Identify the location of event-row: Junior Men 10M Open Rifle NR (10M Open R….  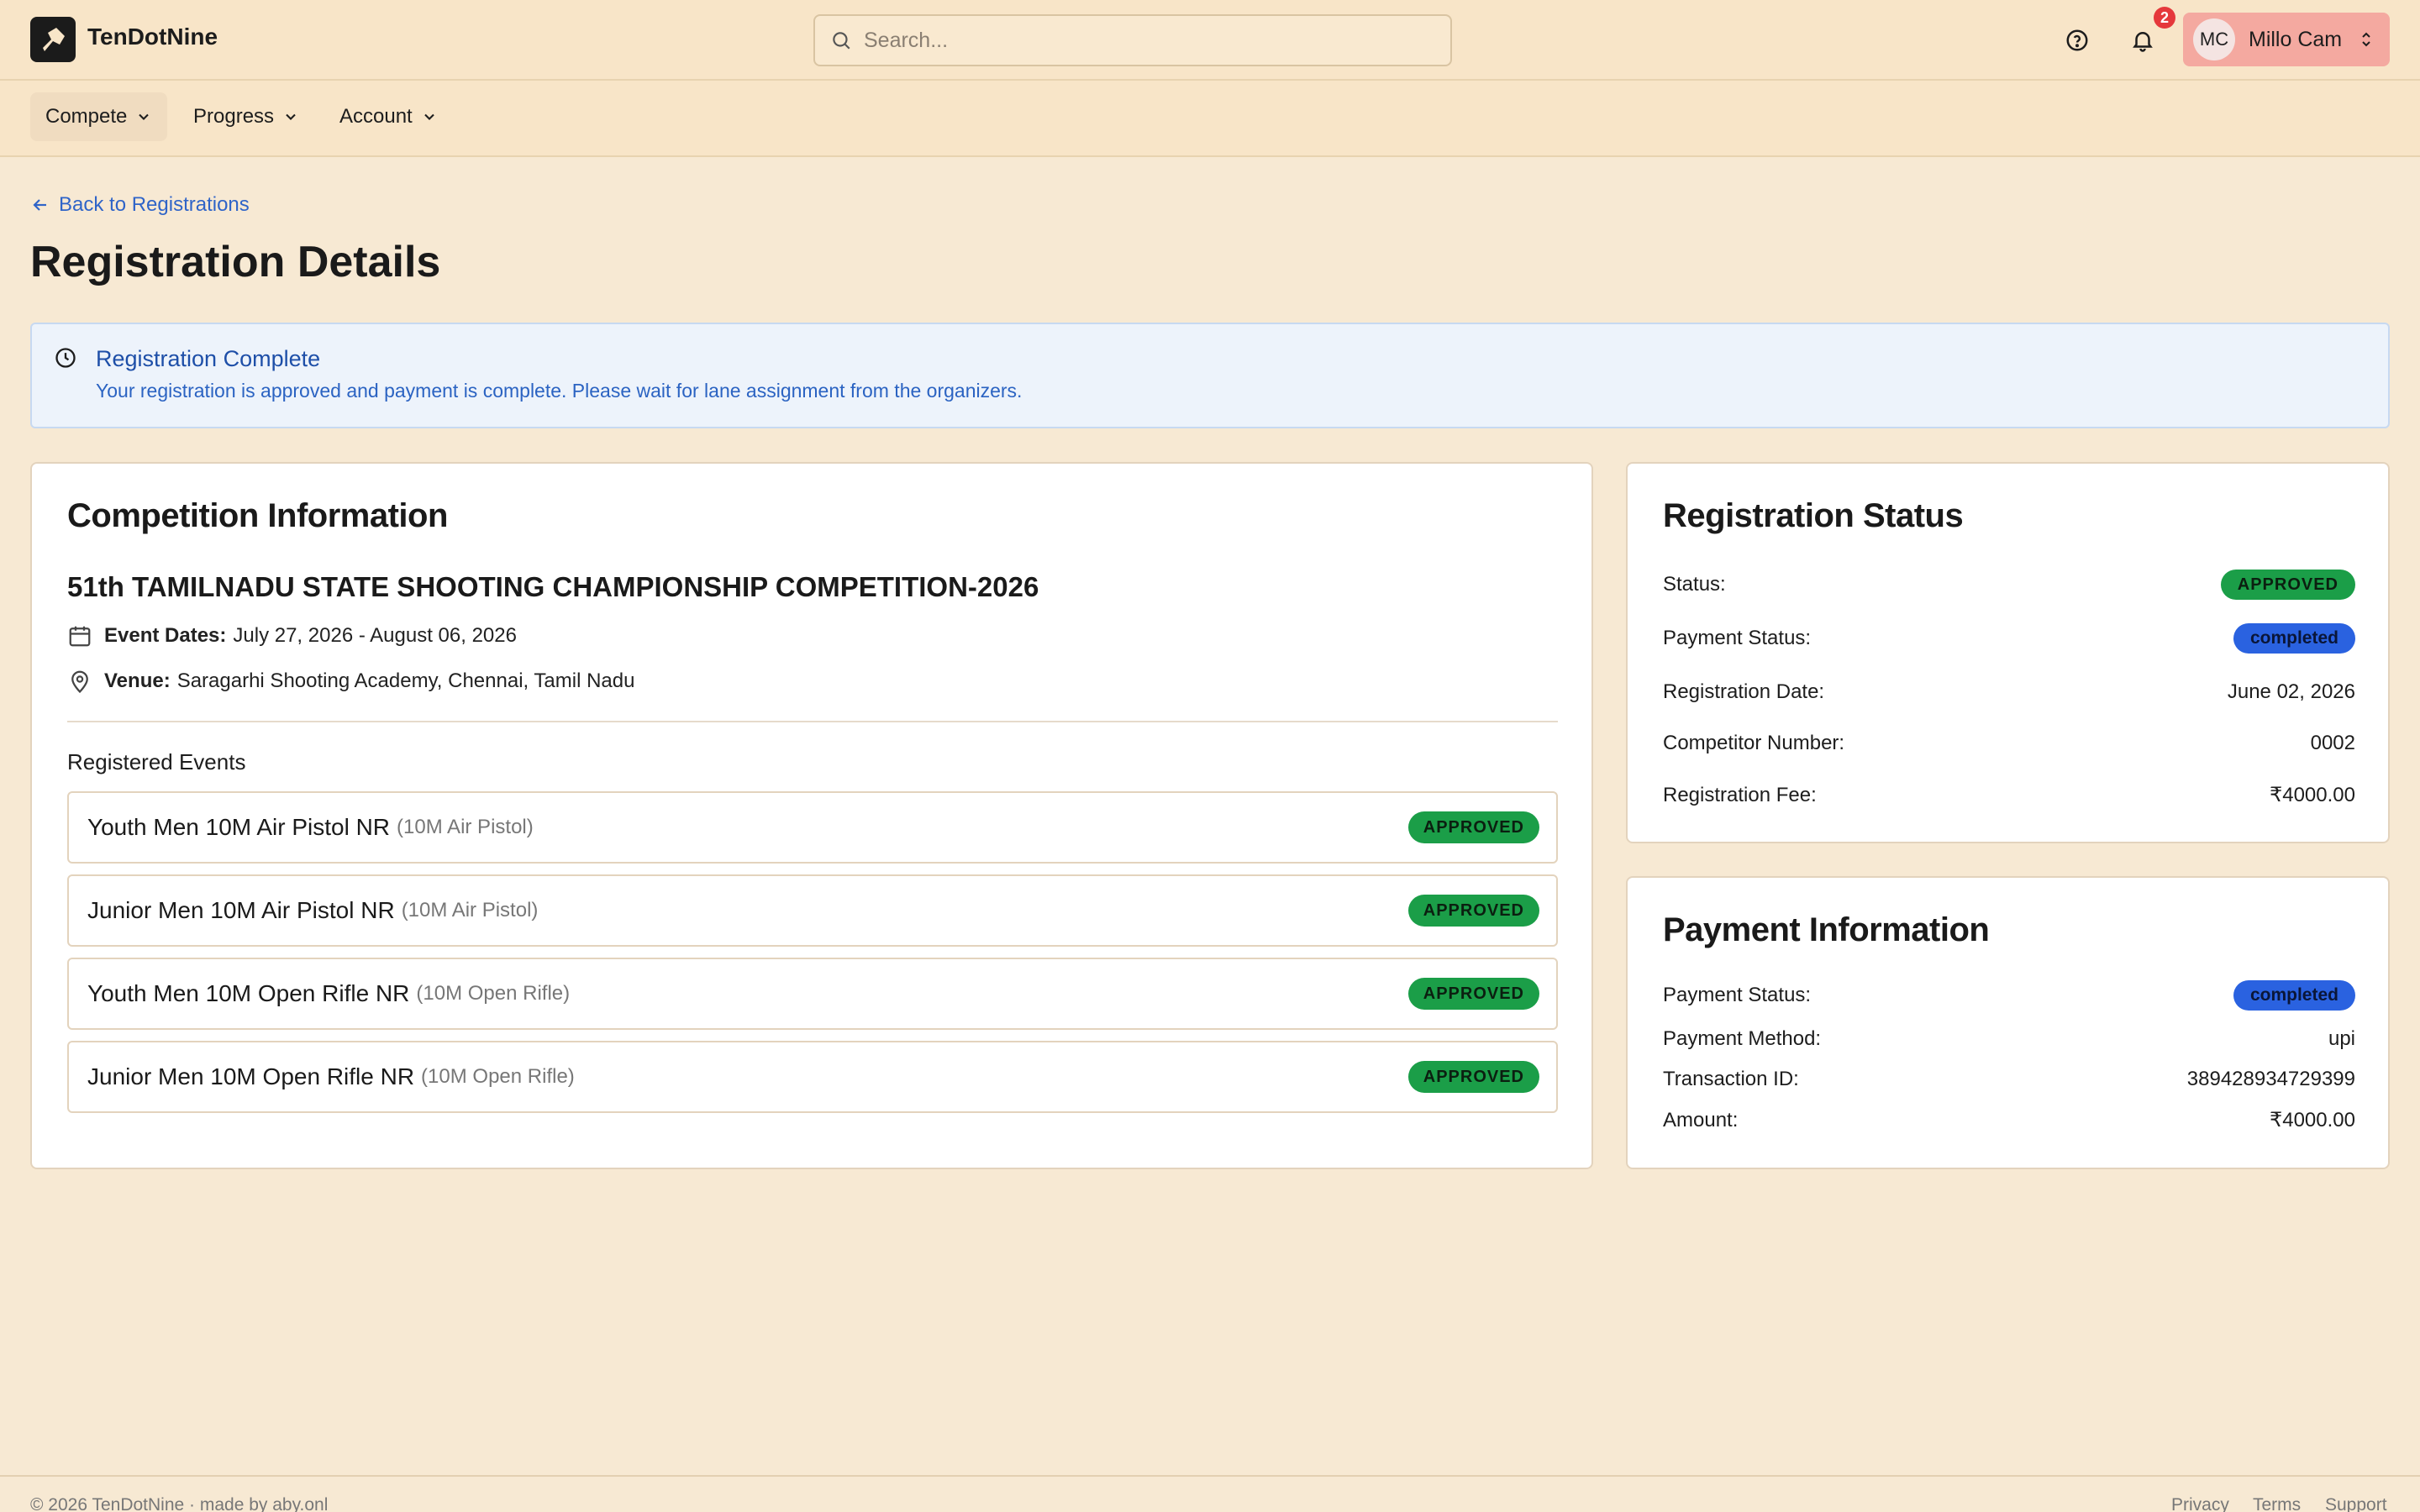
(812, 1077).